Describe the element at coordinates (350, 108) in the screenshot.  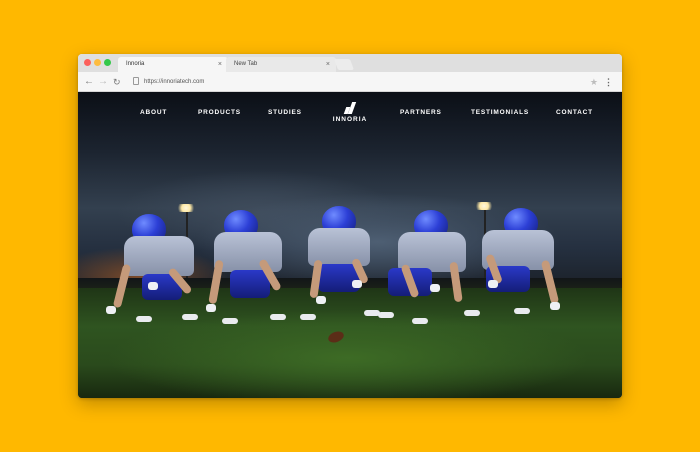
I see `logo-mark-icon` at that location.